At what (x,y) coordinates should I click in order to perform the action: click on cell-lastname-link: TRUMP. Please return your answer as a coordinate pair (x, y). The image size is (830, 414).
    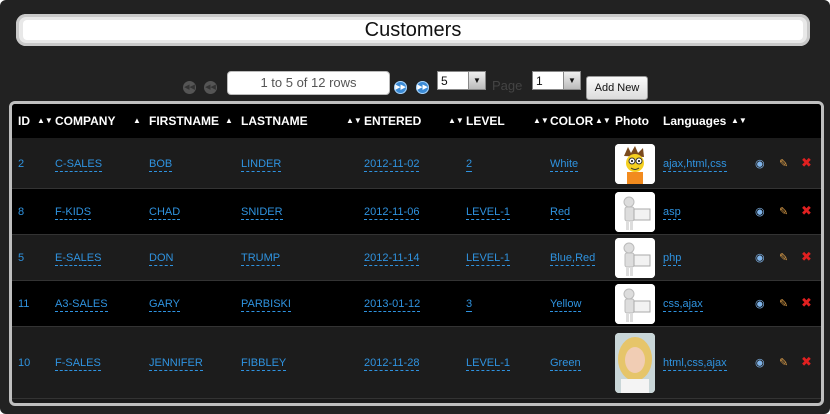
    Looking at the image, I should click on (261, 259).